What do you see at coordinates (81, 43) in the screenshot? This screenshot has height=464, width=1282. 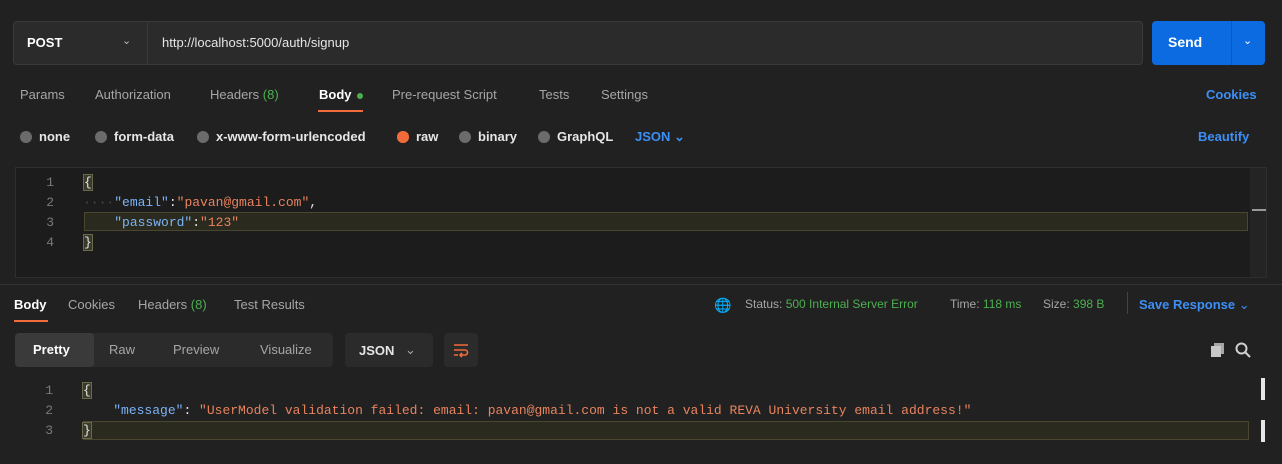 I see `method-select: POST ⌄` at bounding box center [81, 43].